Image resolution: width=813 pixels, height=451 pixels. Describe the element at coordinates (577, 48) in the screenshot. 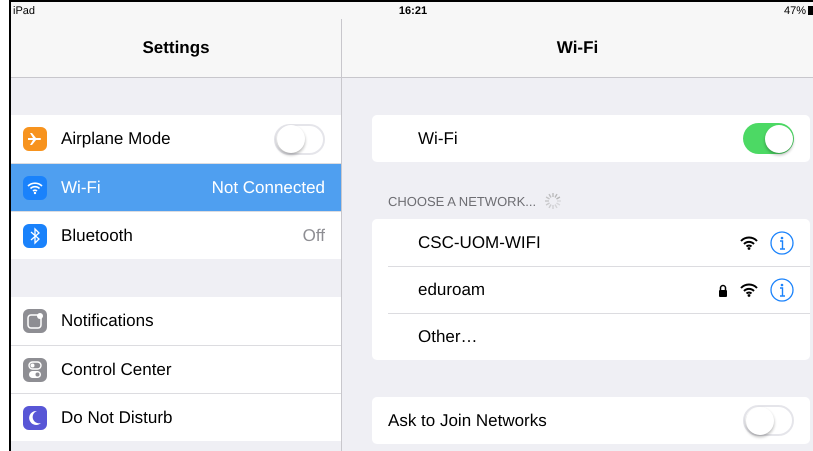

I see `wifi-title: Wi-Fi` at that location.